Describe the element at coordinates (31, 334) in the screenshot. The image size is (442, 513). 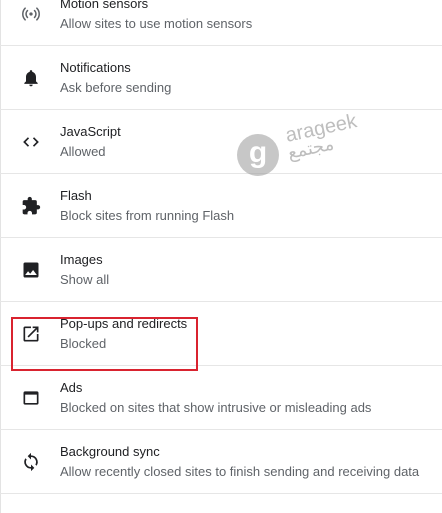
I see `open-in-new-icon` at that location.